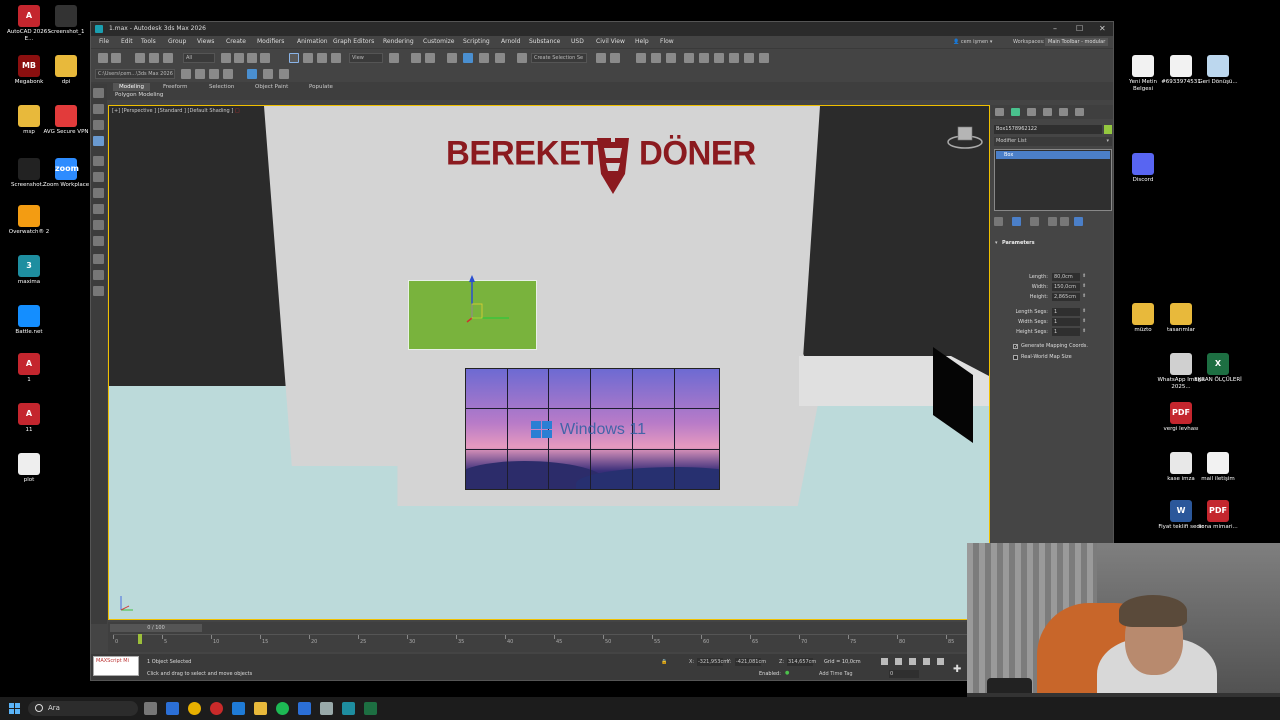 Image resolution: width=1280 pixels, height=720 pixels. I want to click on desktop-icon: X EKRAN ÖLÇÜLERİ, so click(1218, 368).